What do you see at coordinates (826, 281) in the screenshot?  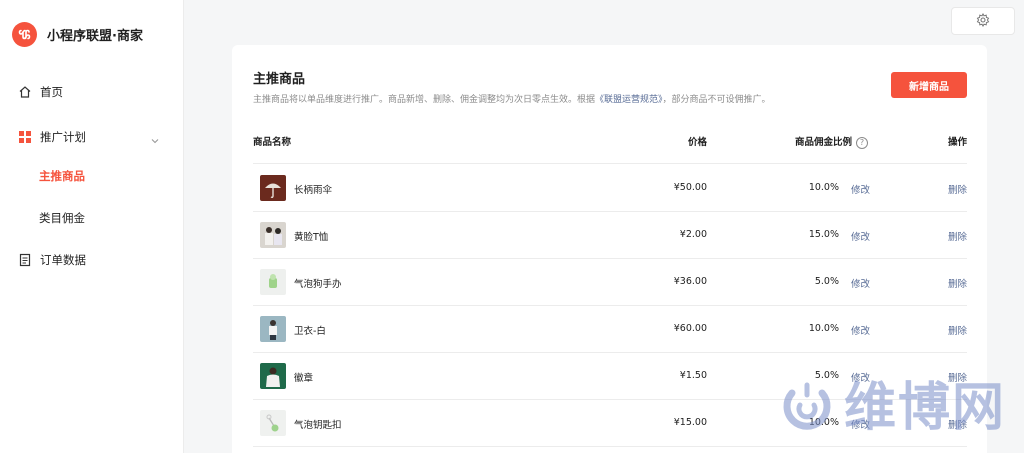 I see `commission-ratio: 5.0%` at bounding box center [826, 281].